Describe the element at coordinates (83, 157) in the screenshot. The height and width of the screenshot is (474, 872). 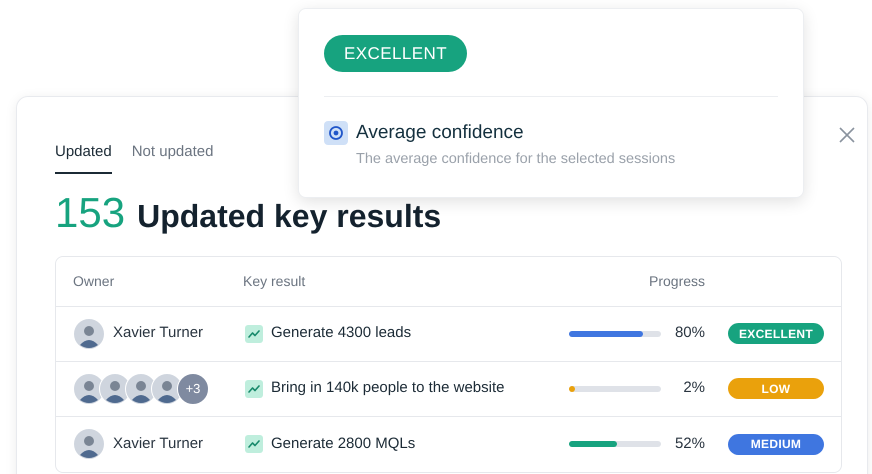
I see `tab: Updated` at that location.